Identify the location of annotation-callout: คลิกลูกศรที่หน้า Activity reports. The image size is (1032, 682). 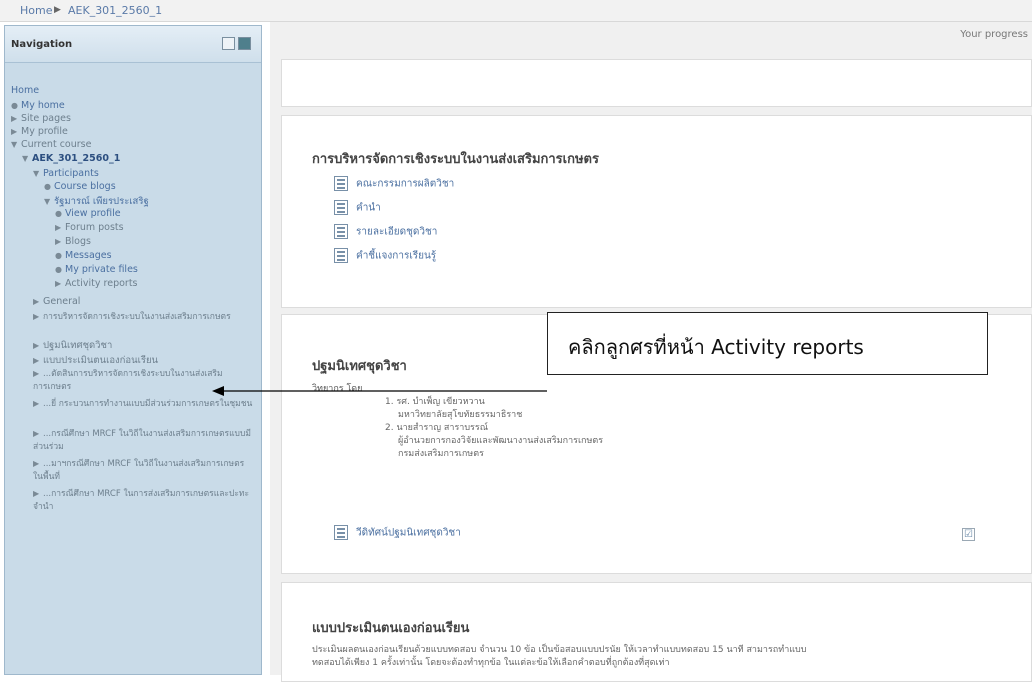
(767, 343).